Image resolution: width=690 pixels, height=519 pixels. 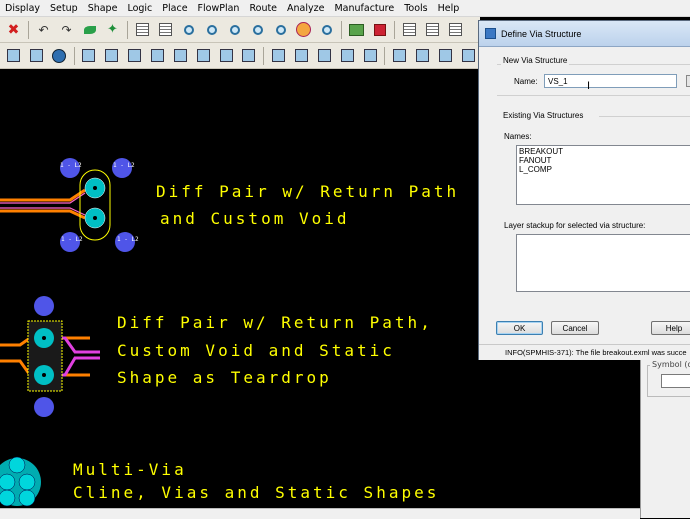 I want to click on refresh-button, so click(x=304, y=30).